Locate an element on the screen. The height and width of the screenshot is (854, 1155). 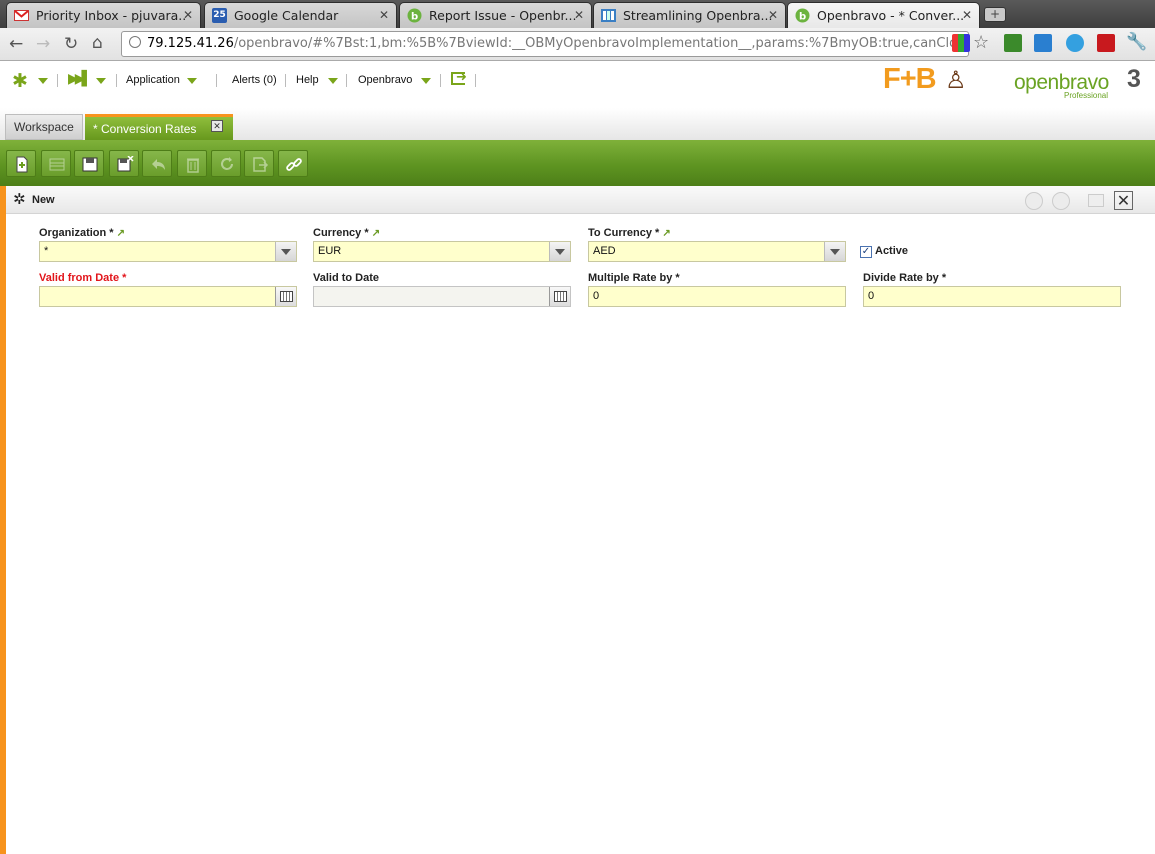
accent-stripe is located at coordinates (3, 520).